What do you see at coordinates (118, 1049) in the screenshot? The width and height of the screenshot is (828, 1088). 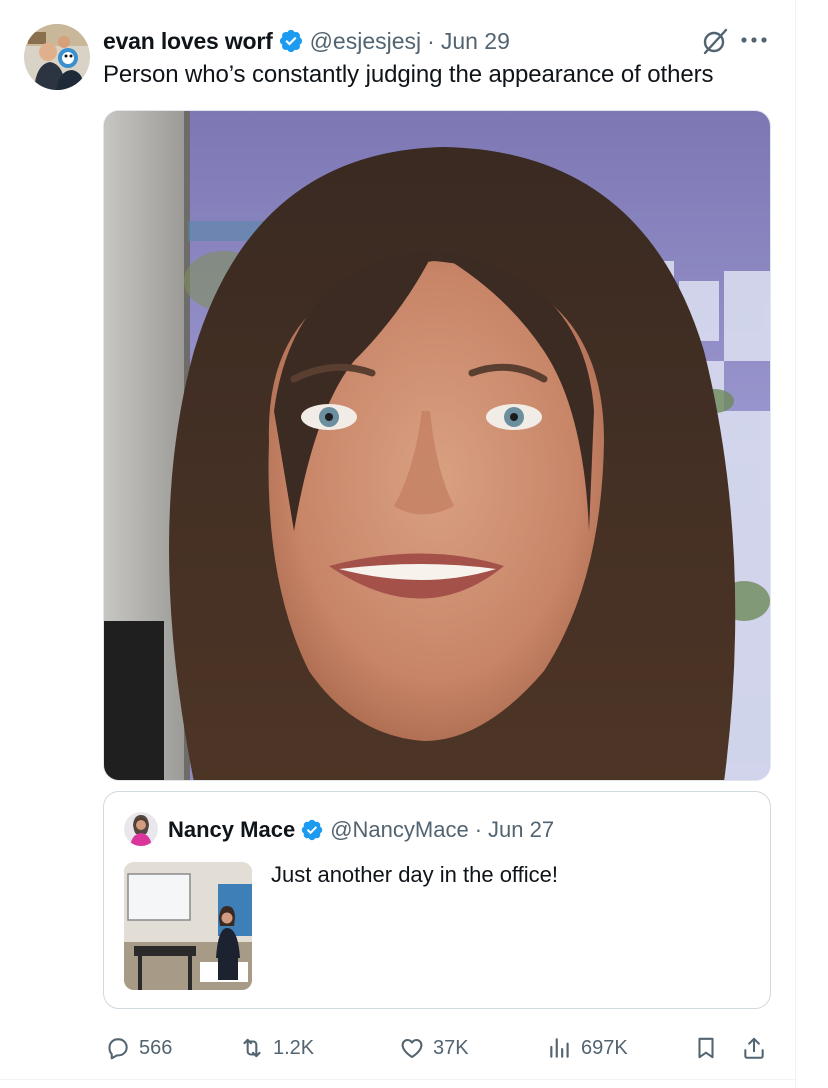 I see `reply-icon` at bounding box center [118, 1049].